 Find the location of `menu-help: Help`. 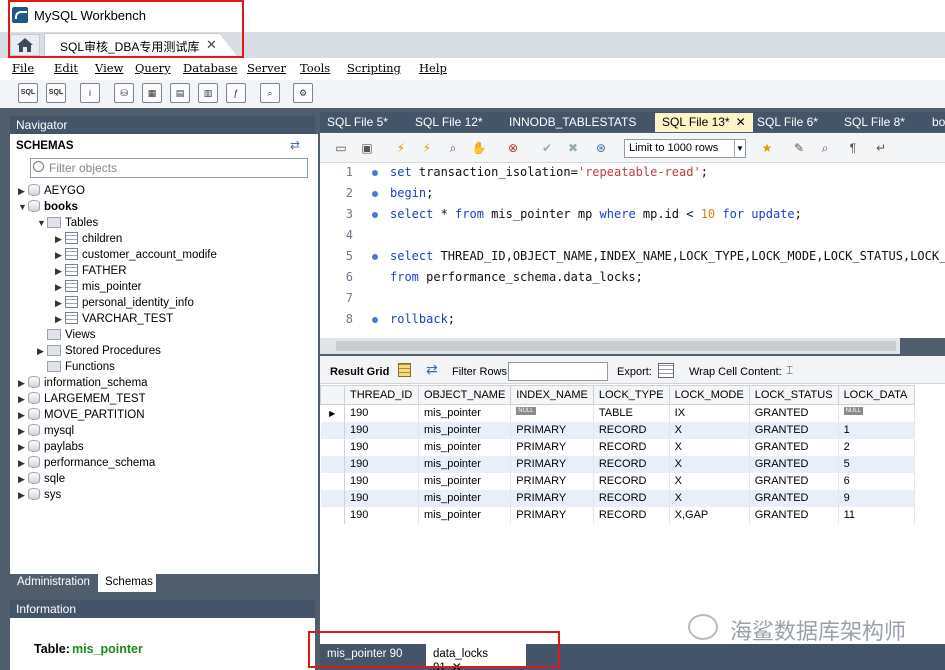

menu-help: Help is located at coordinates (433, 68).